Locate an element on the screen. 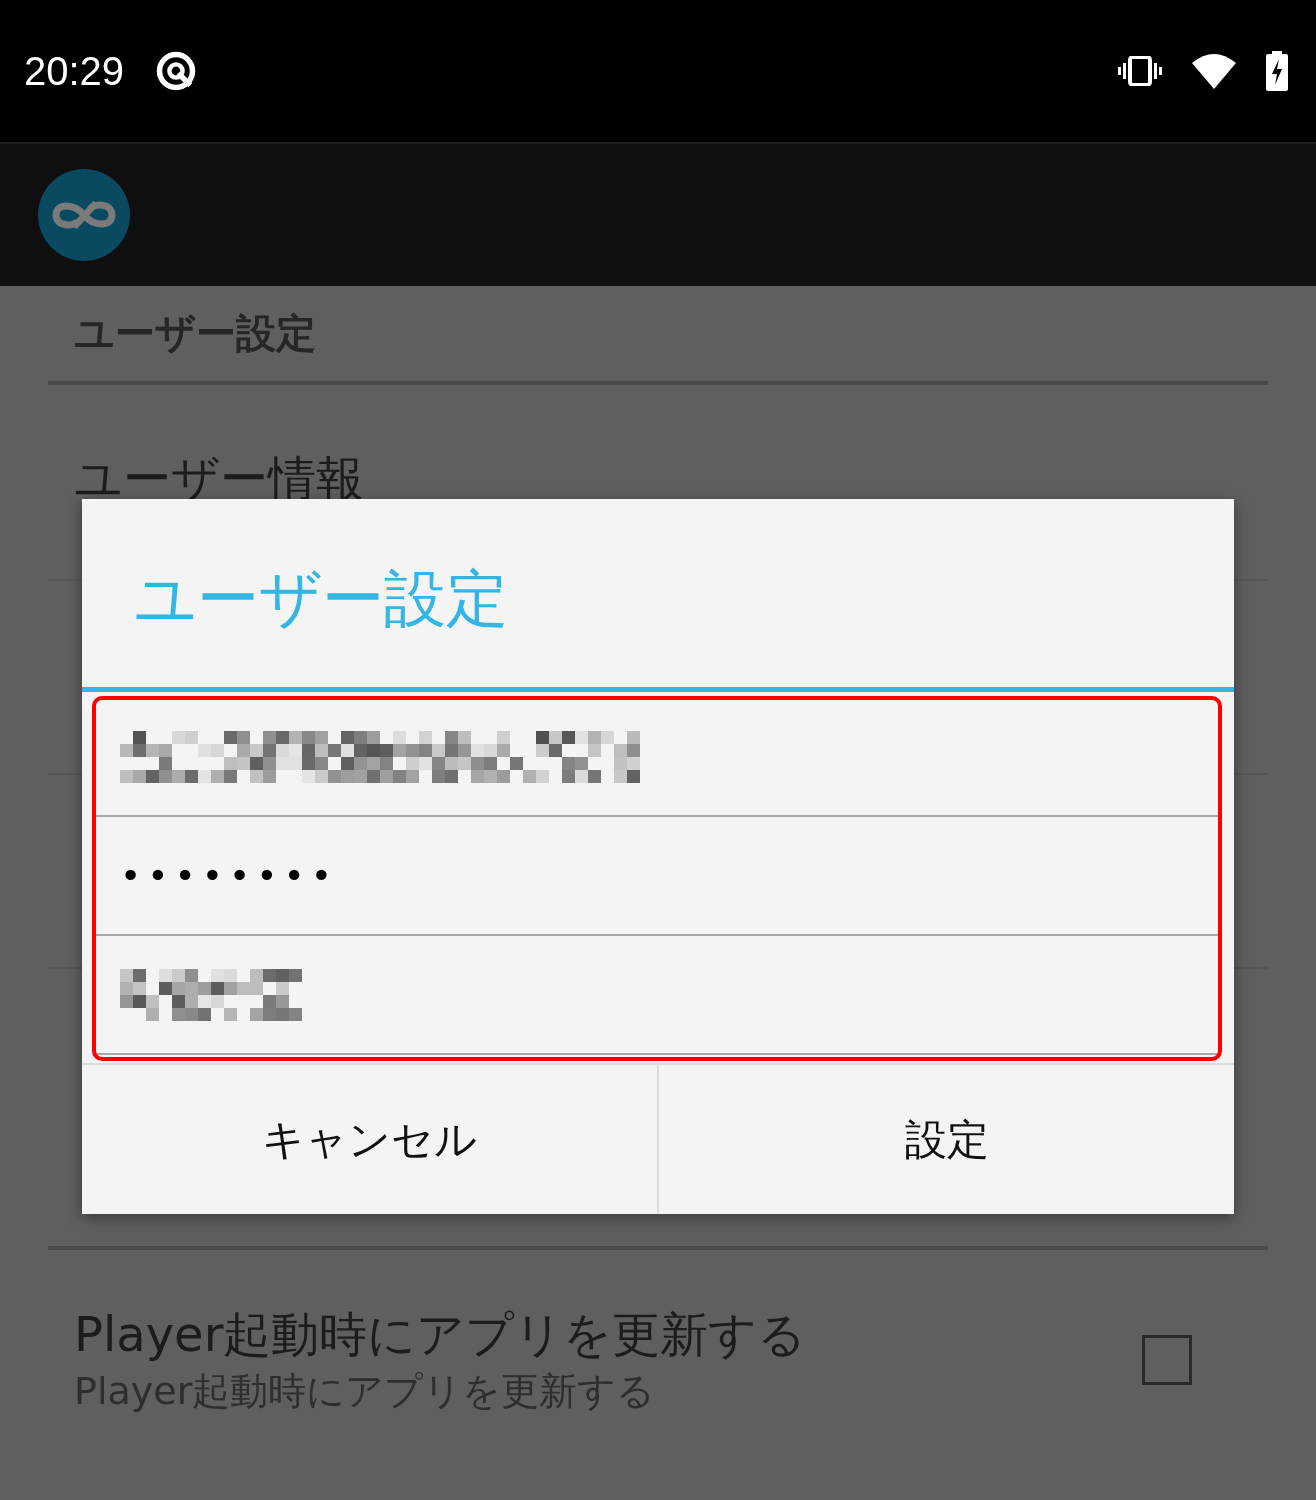 This screenshot has height=1500, width=1316. dialog-button: 設定 is located at coordinates (945, 1139).